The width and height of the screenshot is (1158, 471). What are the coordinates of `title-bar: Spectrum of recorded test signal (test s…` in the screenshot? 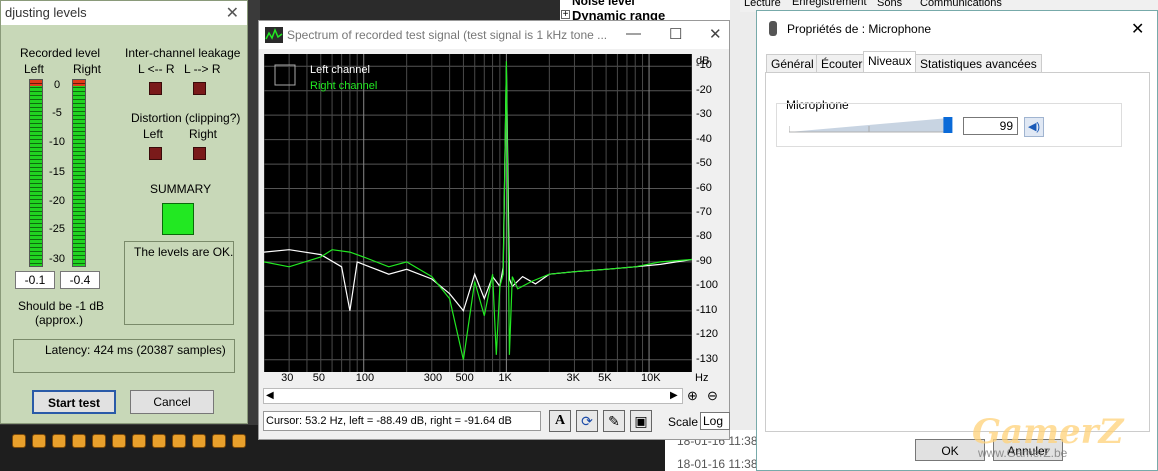 It's located at (494, 35).